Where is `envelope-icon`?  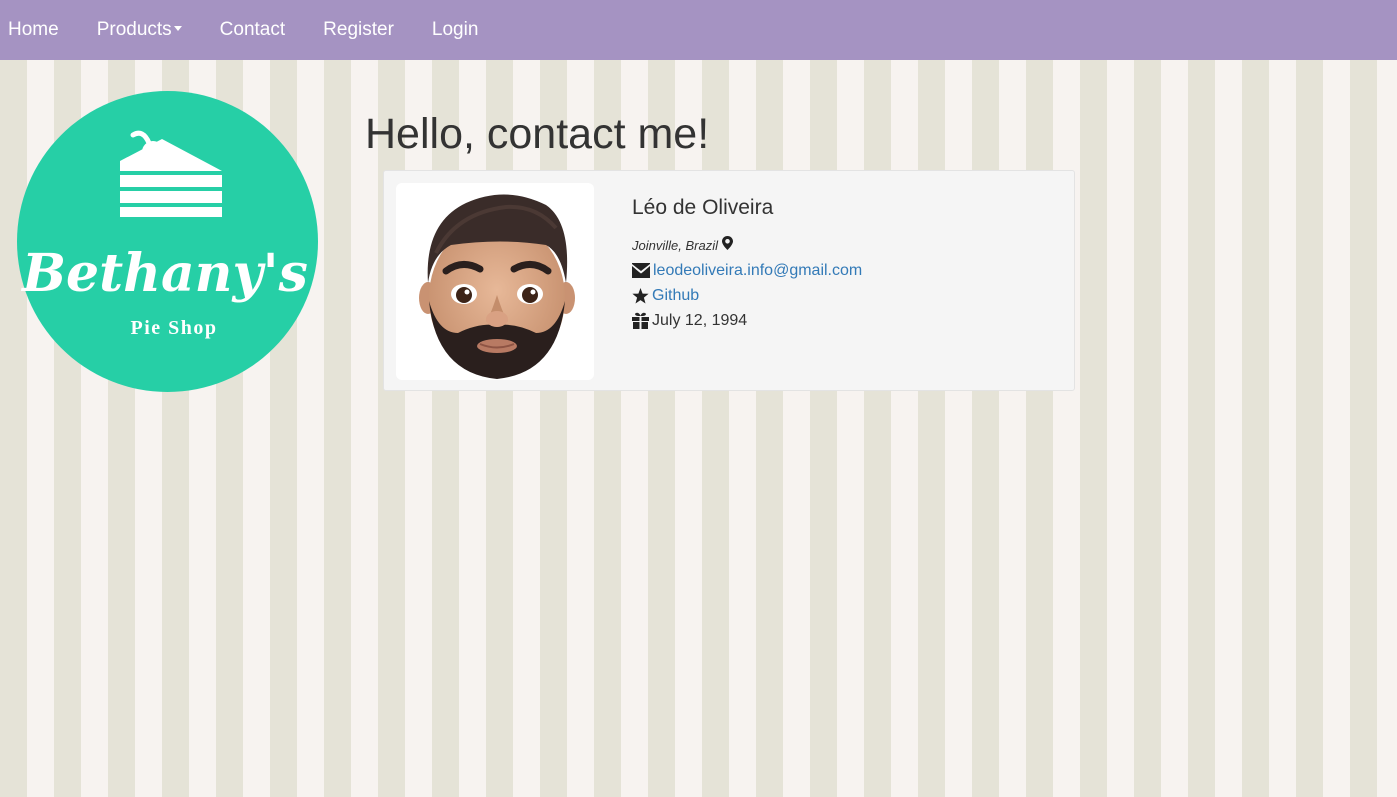 envelope-icon is located at coordinates (642, 270).